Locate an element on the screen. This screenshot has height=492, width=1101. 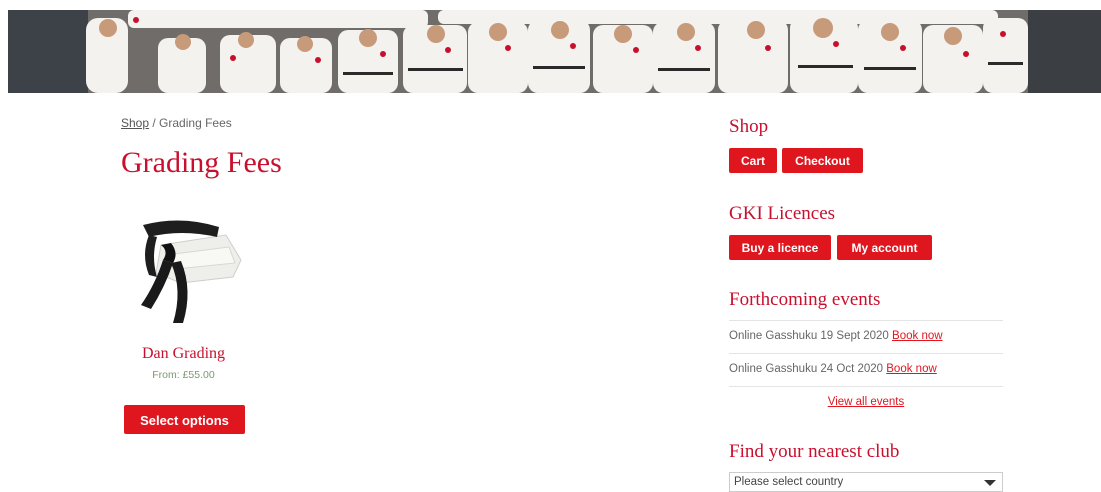
checkout-button: Checkout is located at coordinates (822, 160).